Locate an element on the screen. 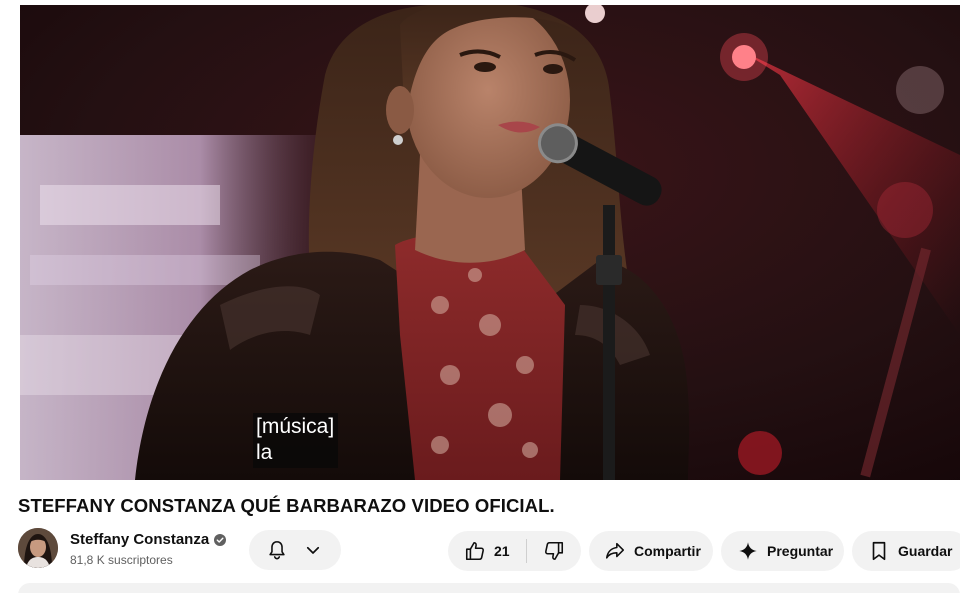  description-box is located at coordinates (489, 588).